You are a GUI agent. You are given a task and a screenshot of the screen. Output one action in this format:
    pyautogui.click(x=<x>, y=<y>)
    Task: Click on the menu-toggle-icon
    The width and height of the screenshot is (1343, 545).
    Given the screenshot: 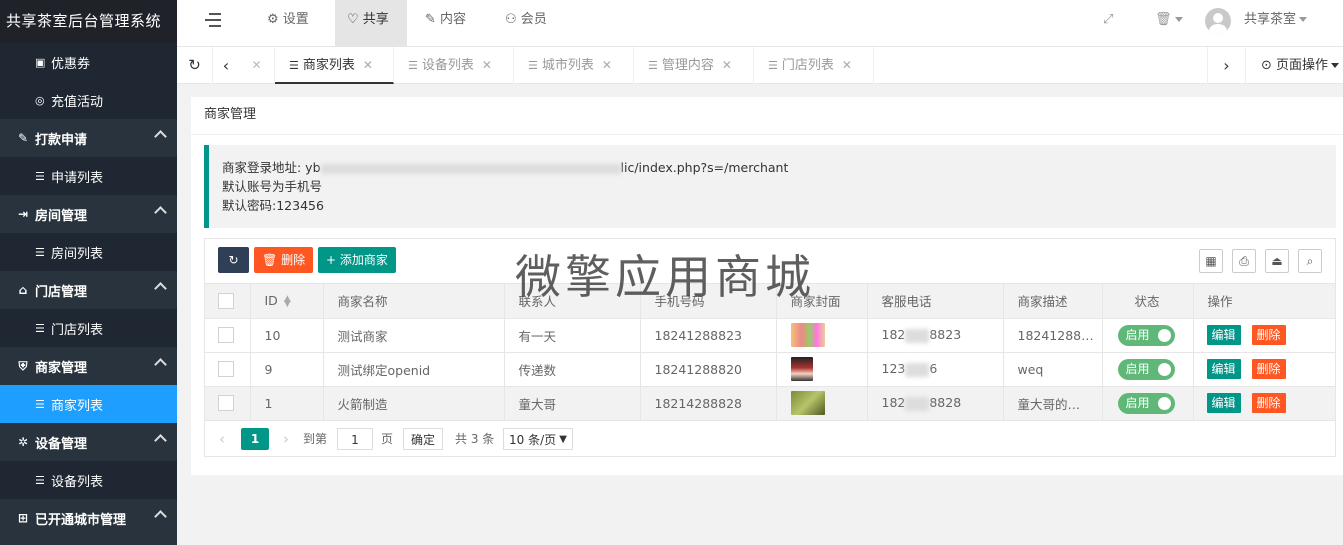 What is the action you would take?
    pyautogui.click(x=213, y=20)
    